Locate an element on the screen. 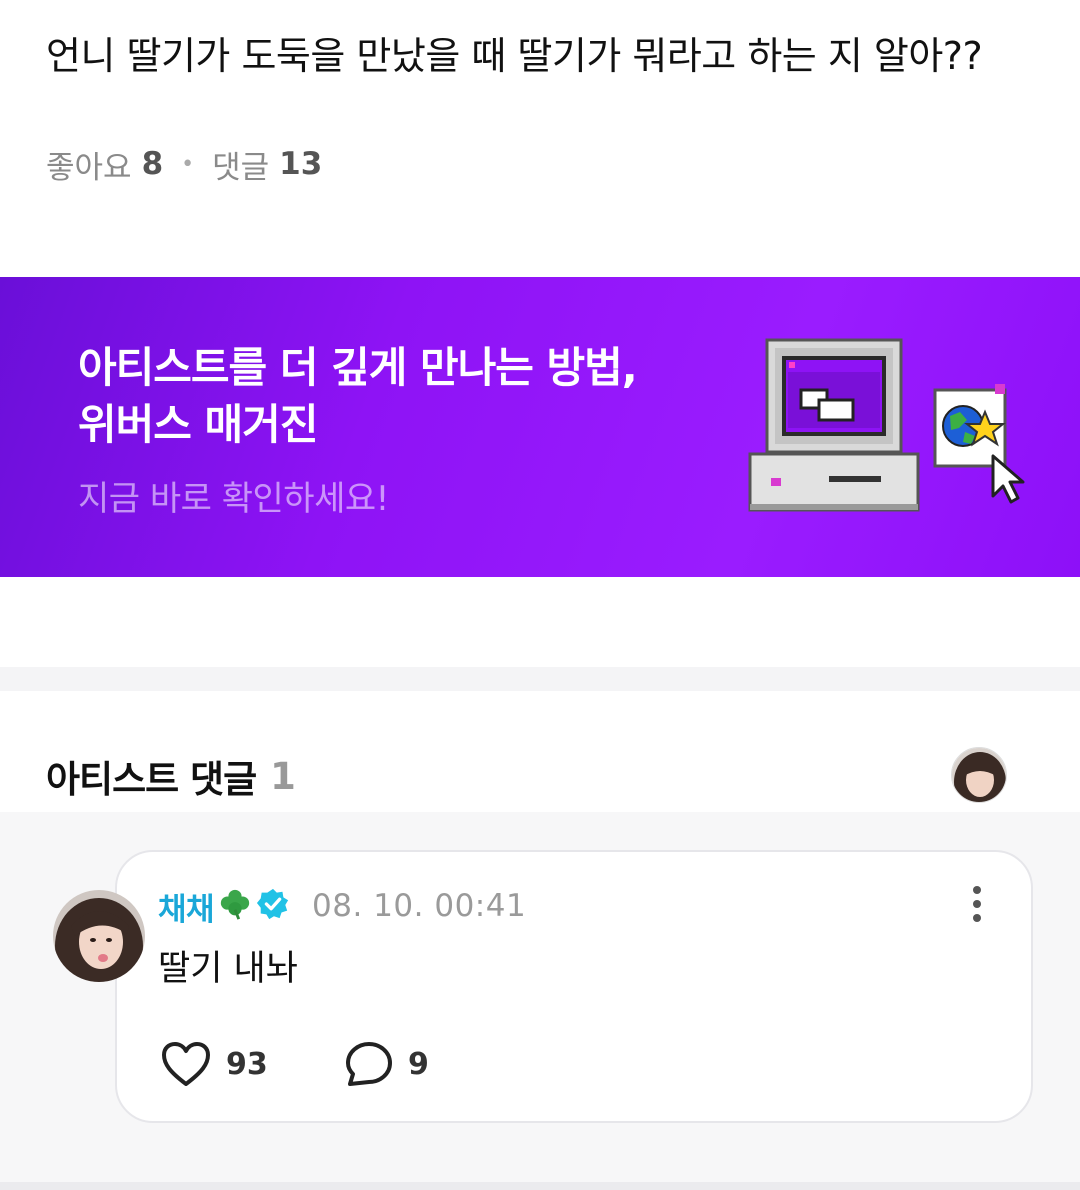 The height and width of the screenshot is (1190, 1080). post-text: 언니 딸기가 도둑을 만났을 때 딸기가 뭐라고 하는 지 알아?? is located at coordinates (514, 56).